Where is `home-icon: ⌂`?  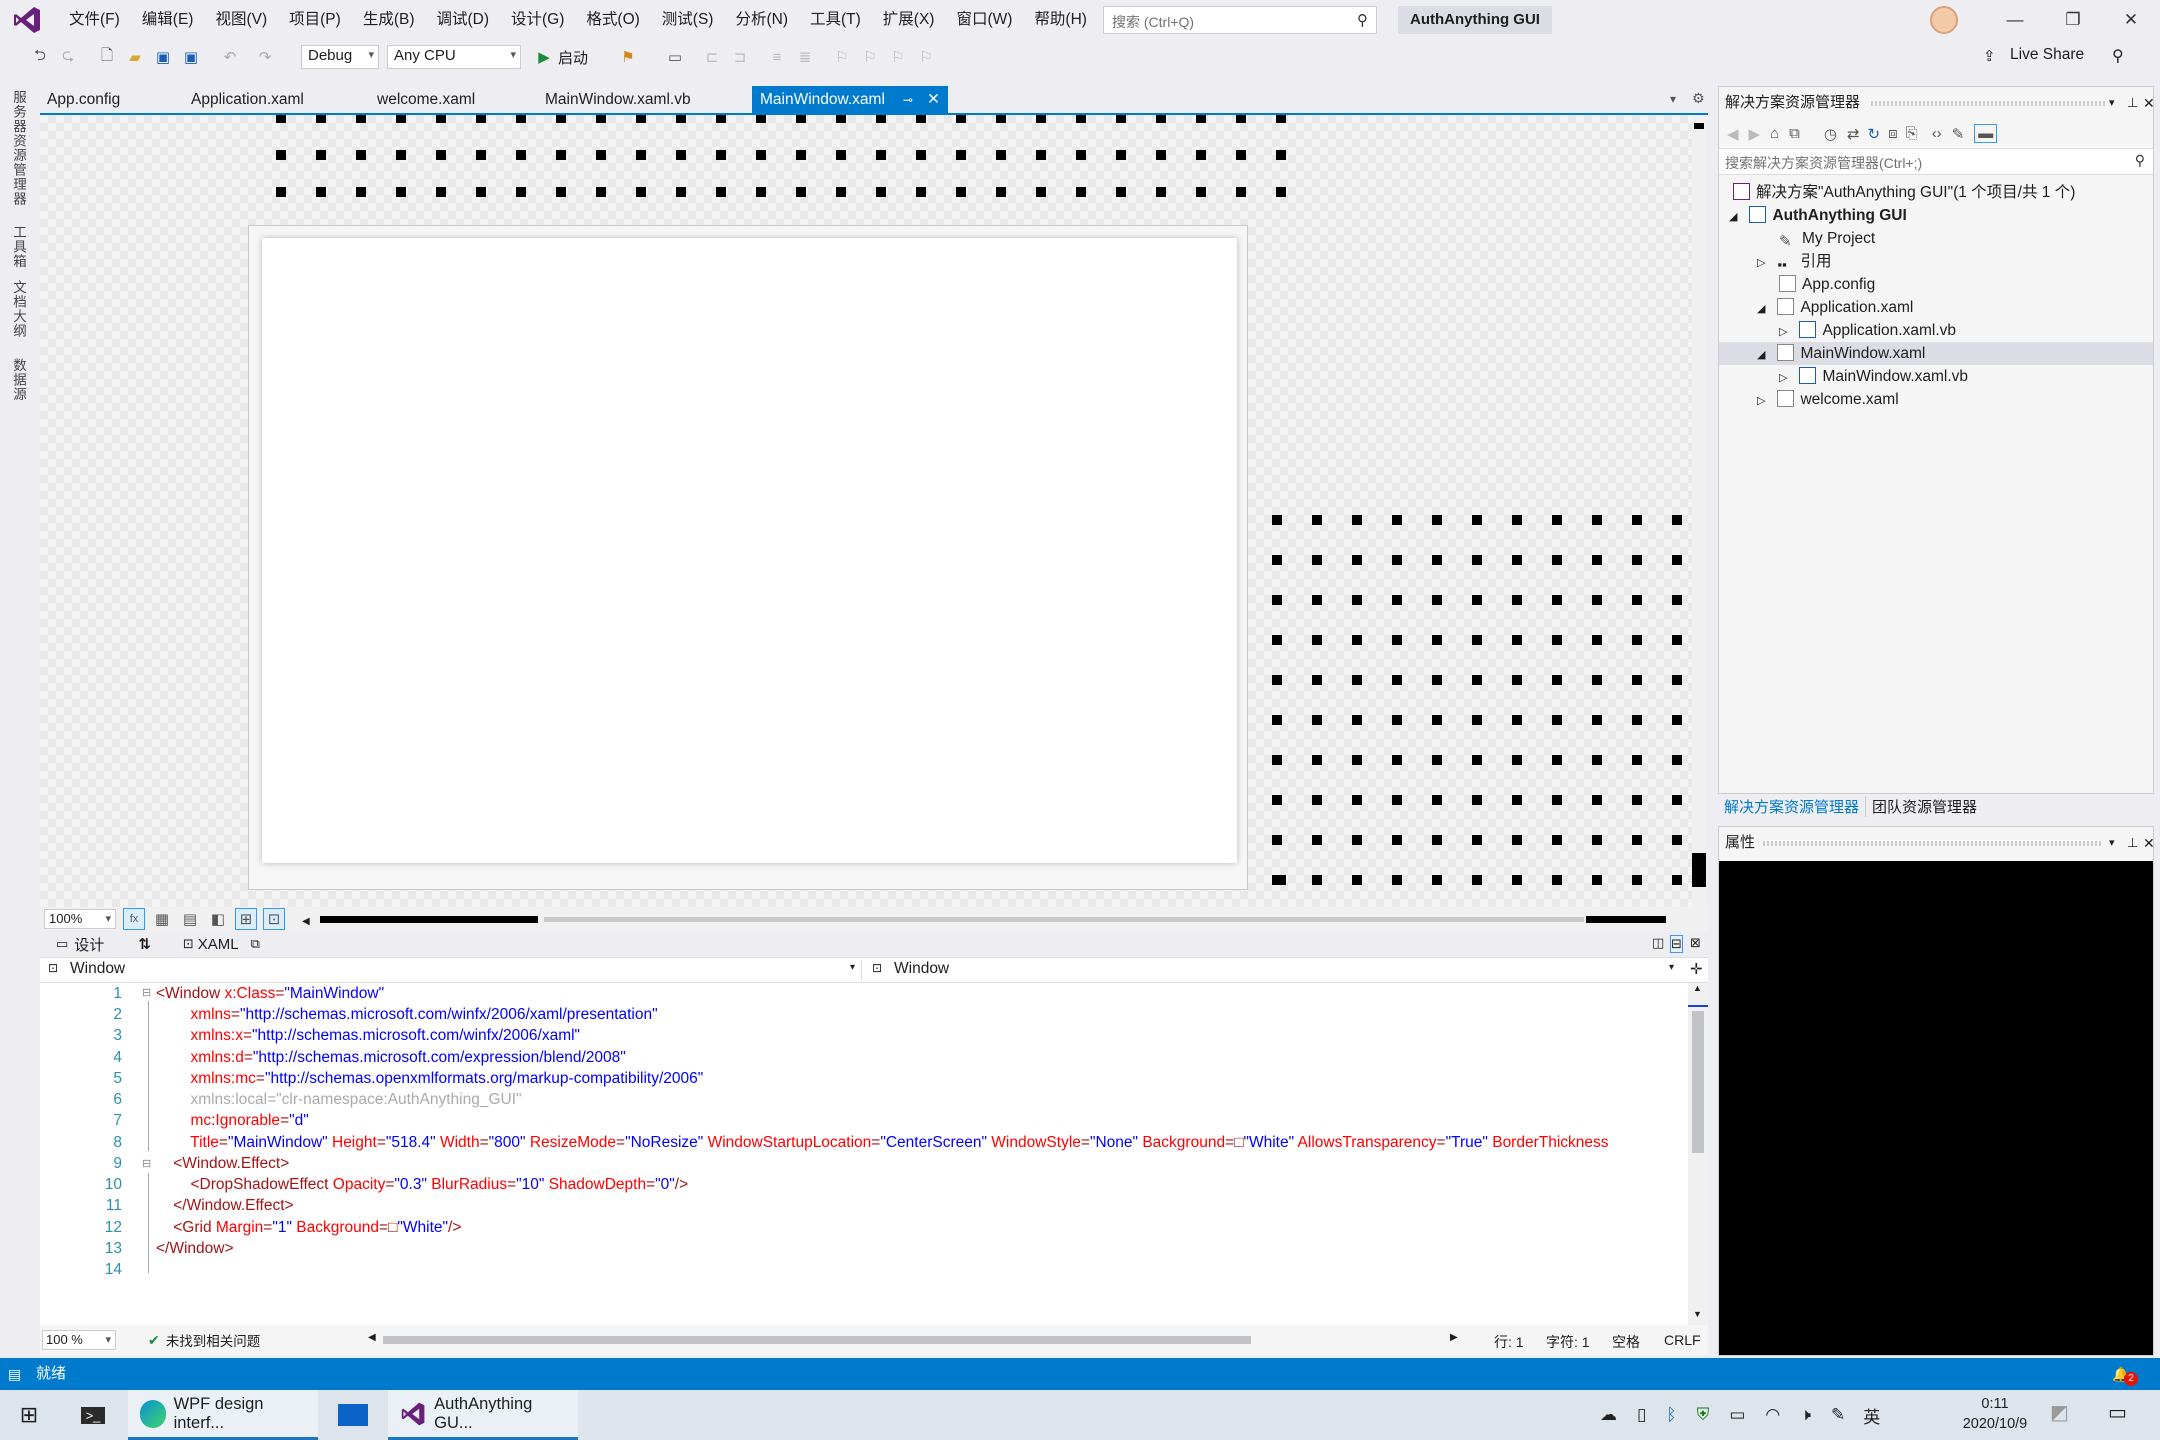
home-icon: ⌂ is located at coordinates (1774, 133).